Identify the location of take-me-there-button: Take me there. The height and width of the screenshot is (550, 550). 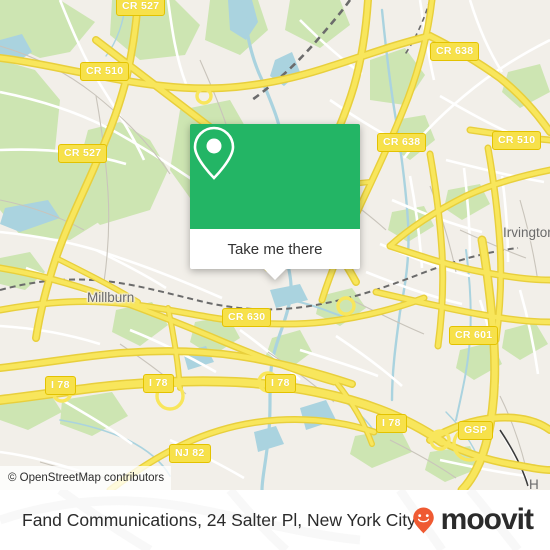
(275, 254).